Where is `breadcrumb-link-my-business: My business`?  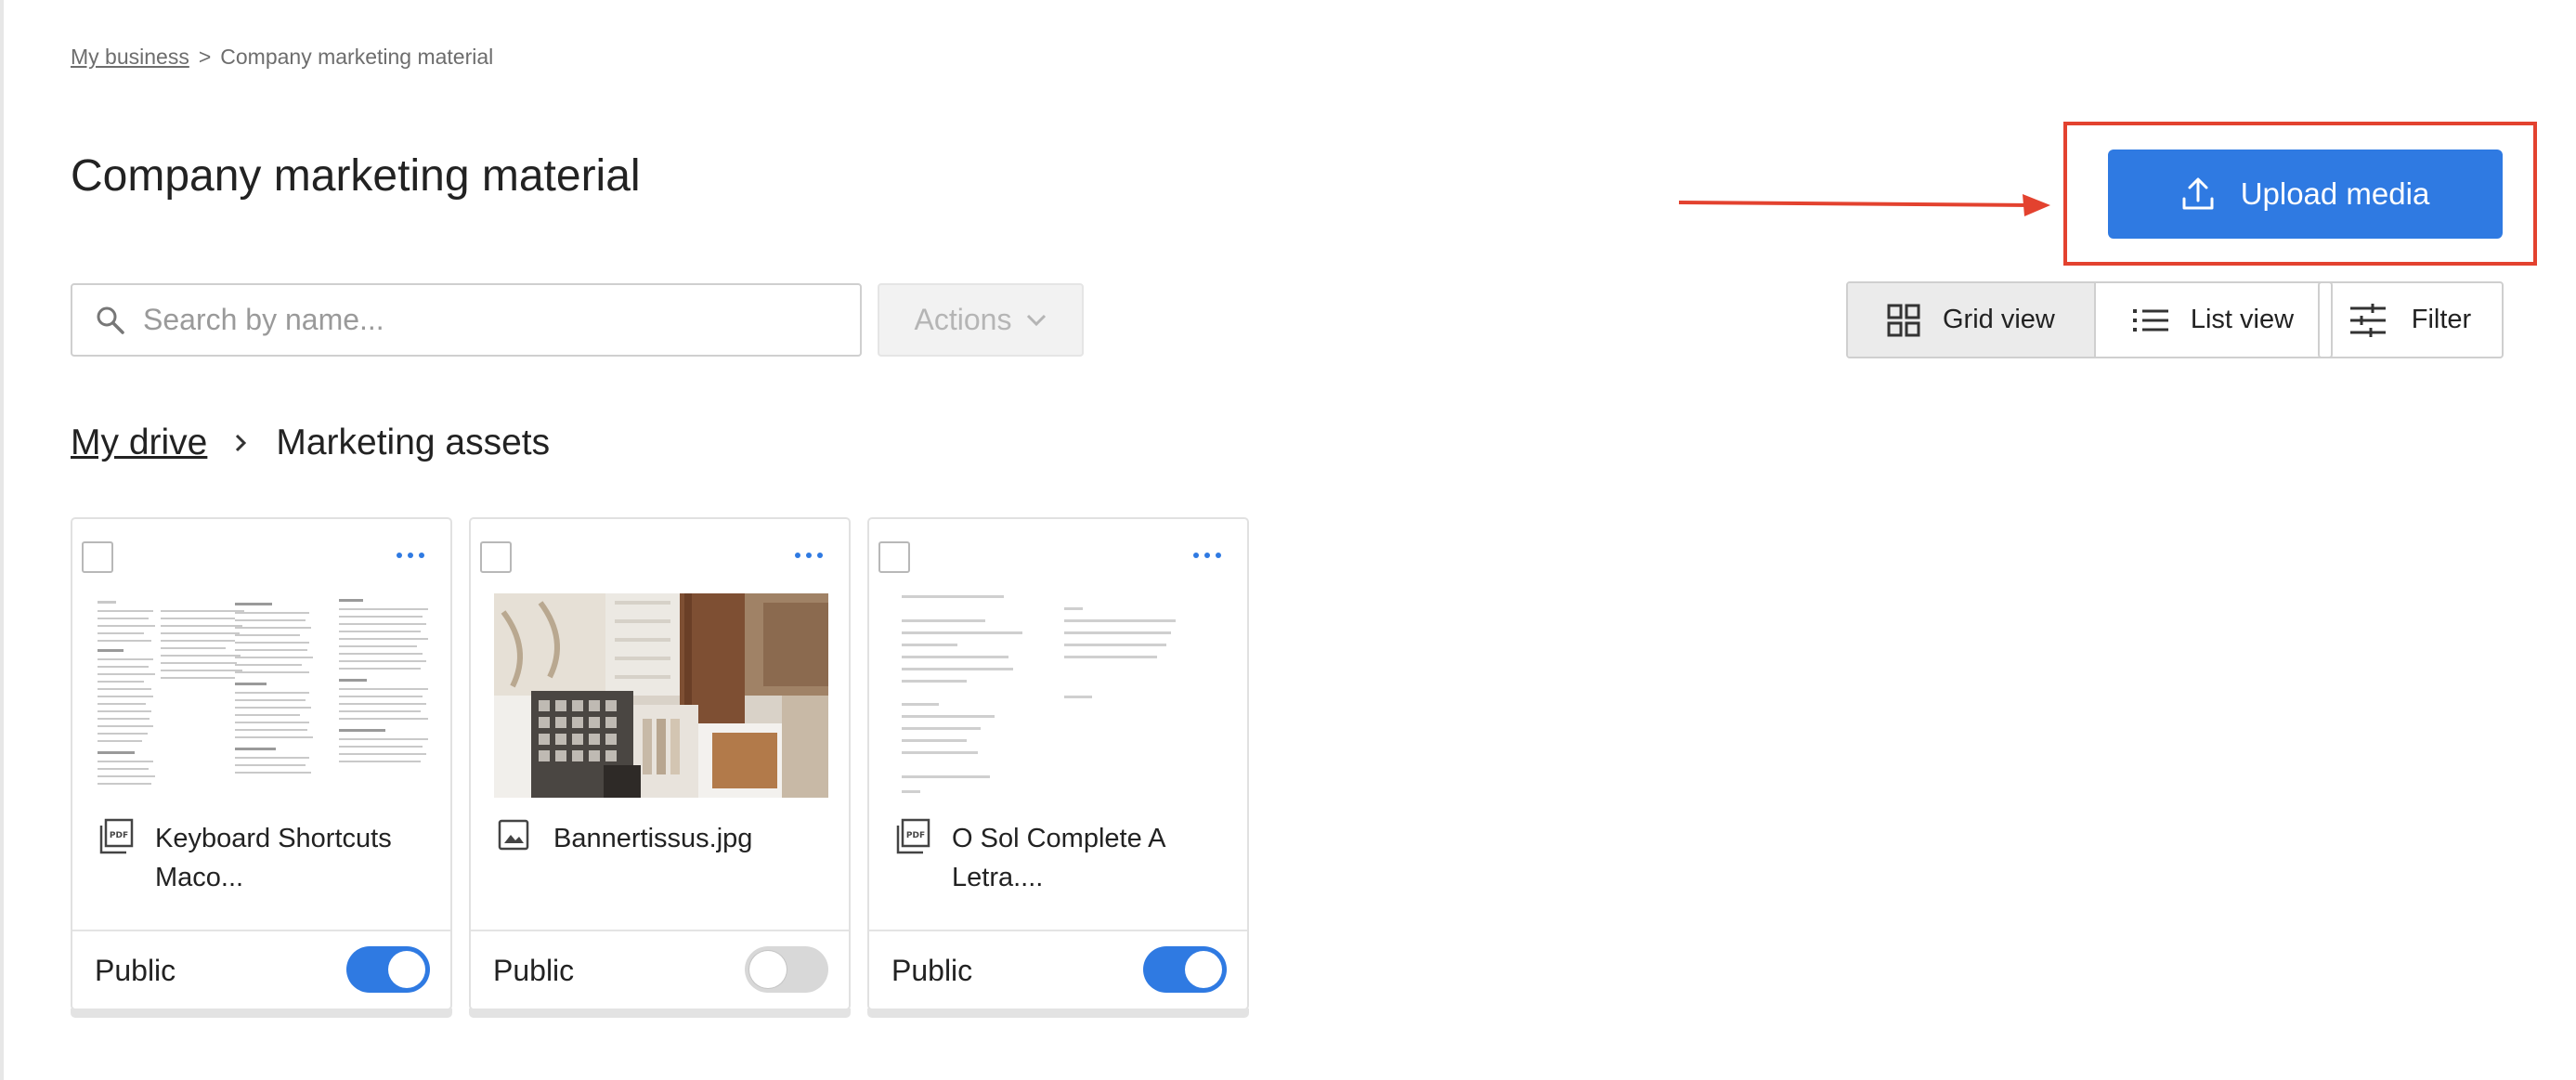
breadcrumb-link-my-business: My business is located at coordinates (130, 58).